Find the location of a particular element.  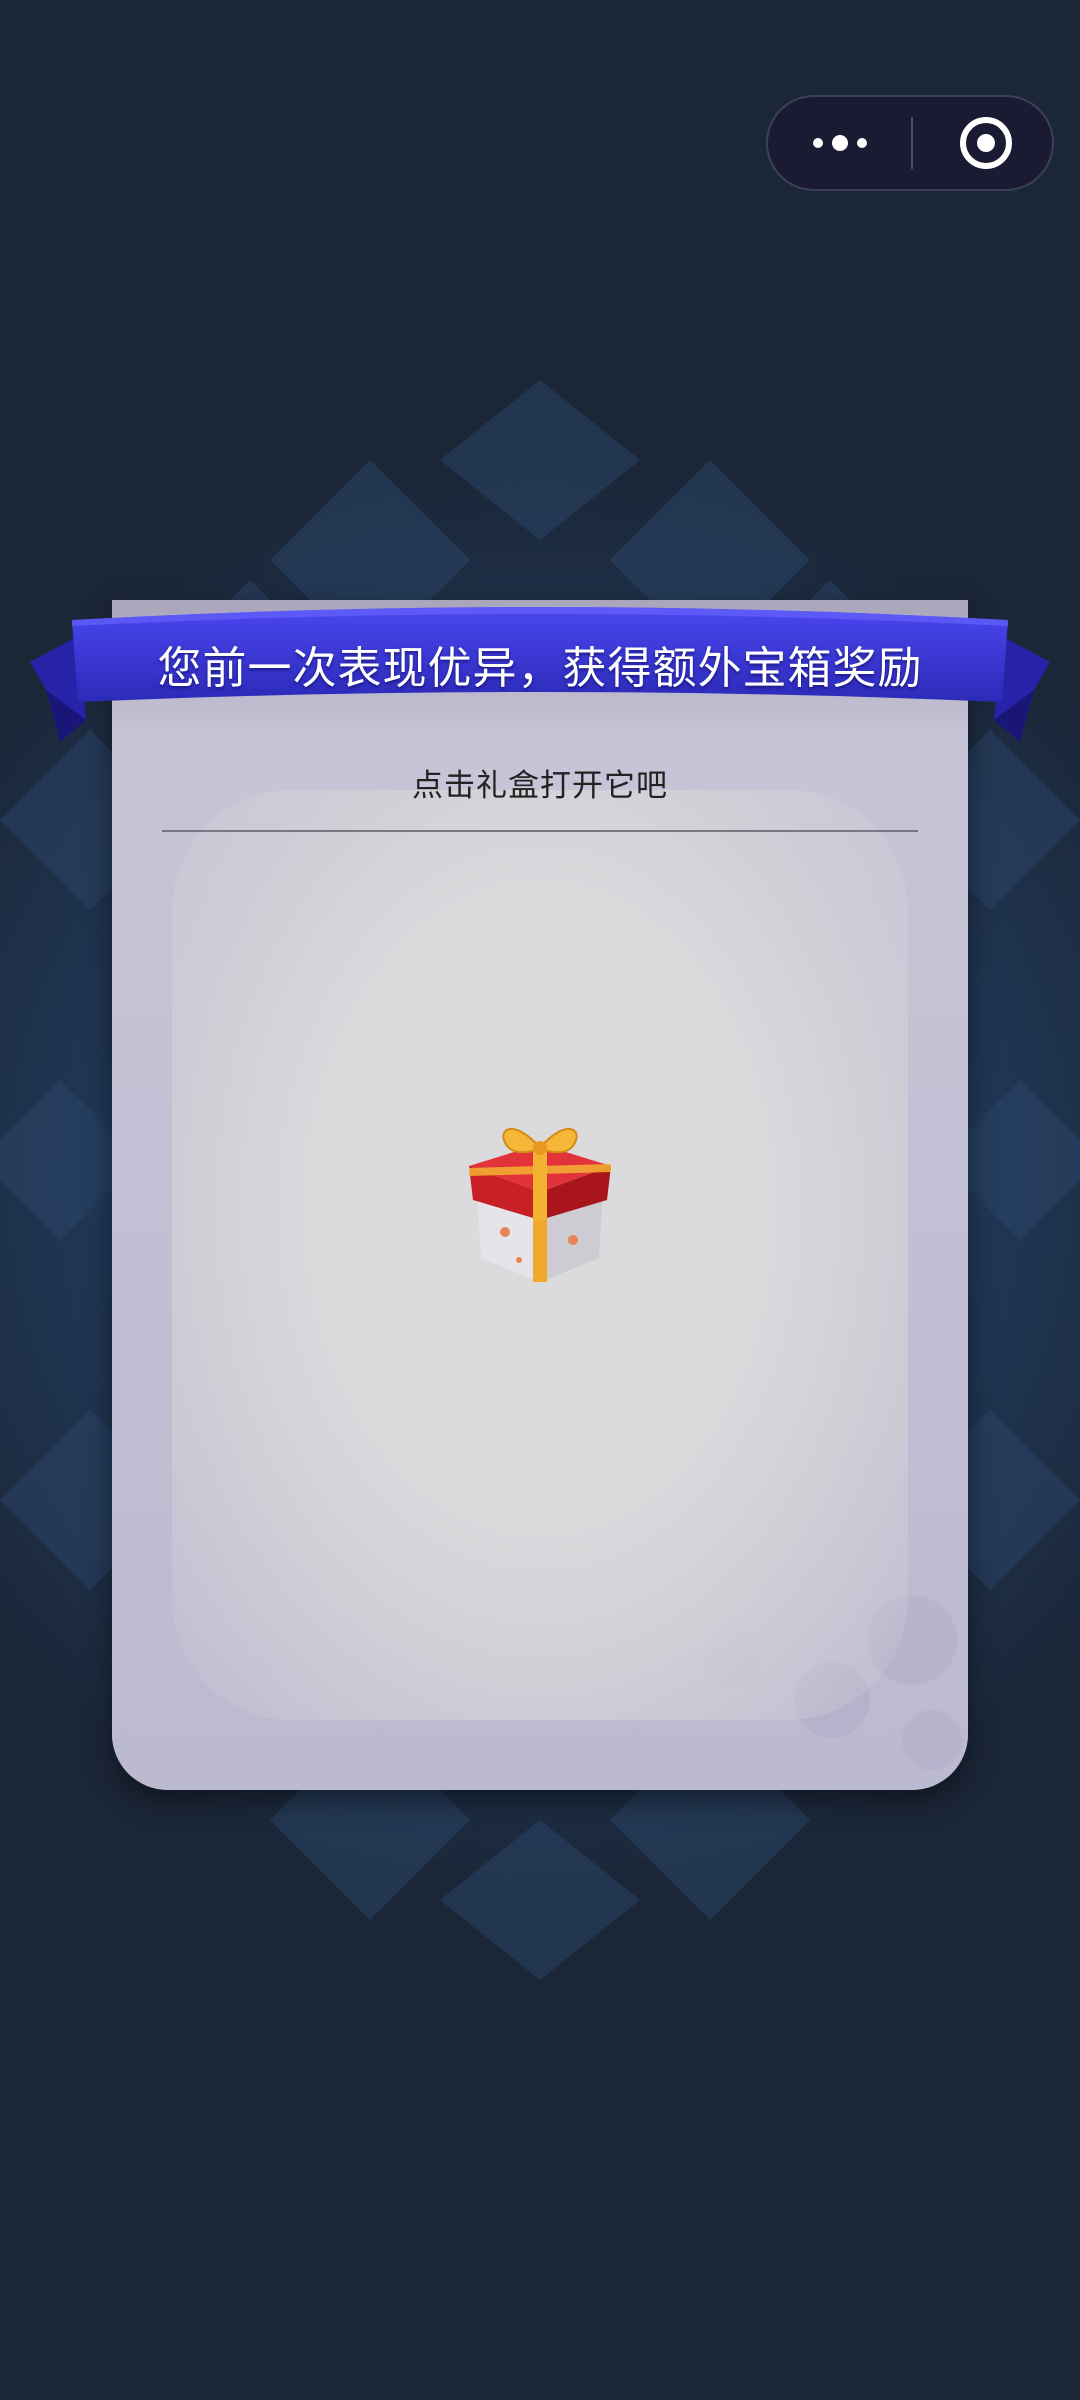

more-button is located at coordinates (838, 143).